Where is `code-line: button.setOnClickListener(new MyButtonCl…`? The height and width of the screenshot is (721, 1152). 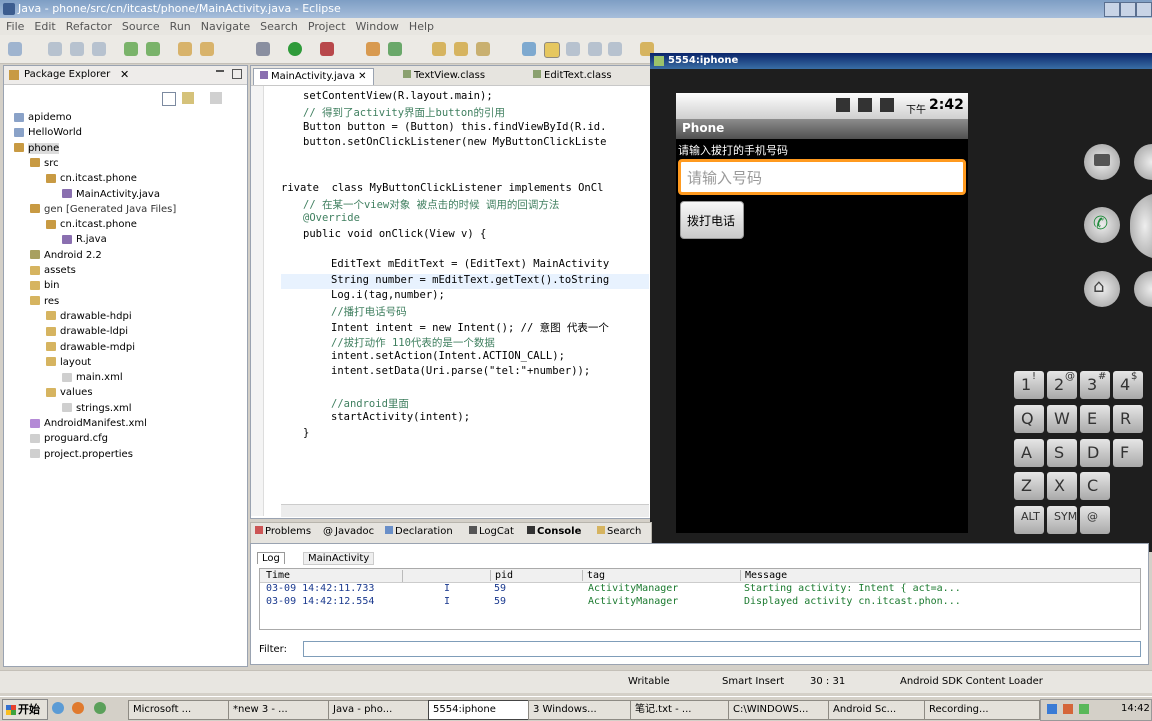 code-line: button.setOnClickListener(new MyButtonCl… is located at coordinates (454, 142).